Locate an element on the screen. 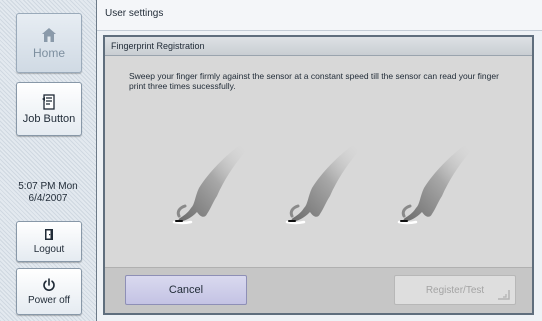  home-icon is located at coordinates (49, 34).